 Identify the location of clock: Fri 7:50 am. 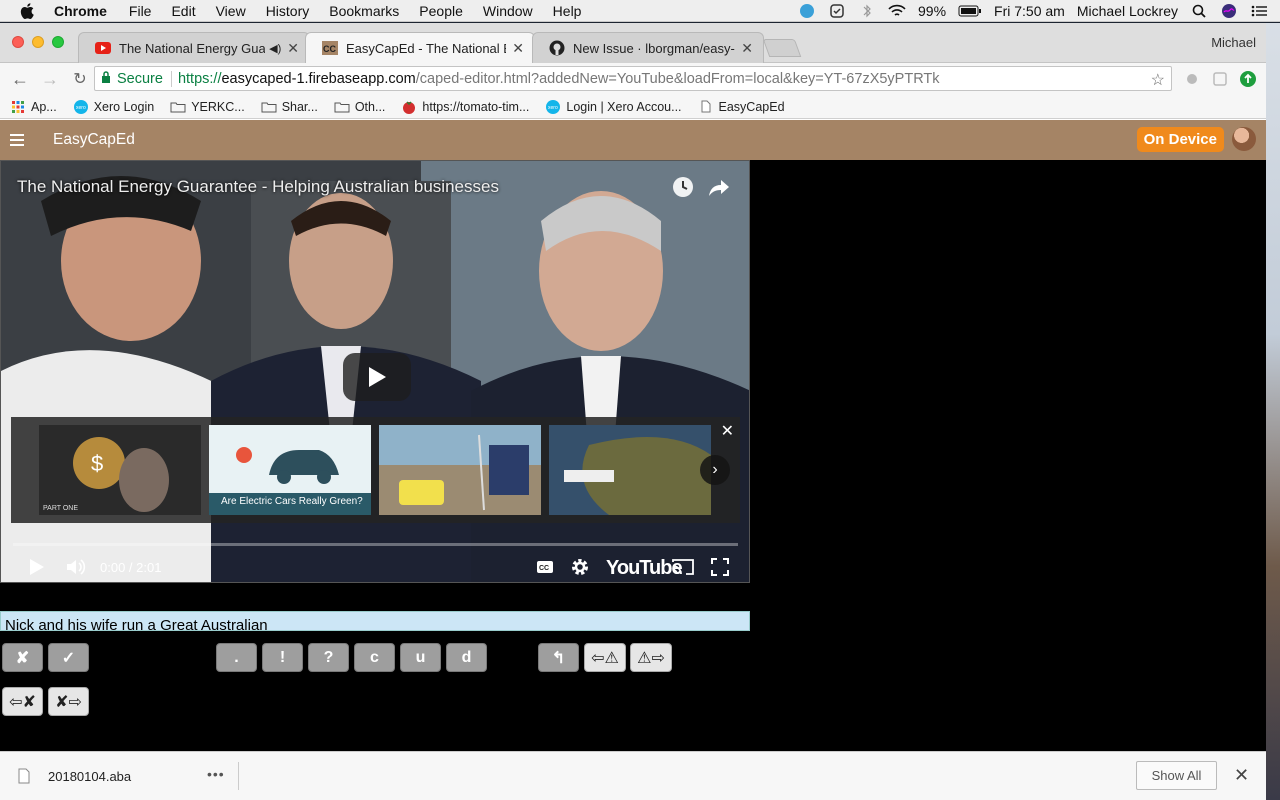
(1029, 11).